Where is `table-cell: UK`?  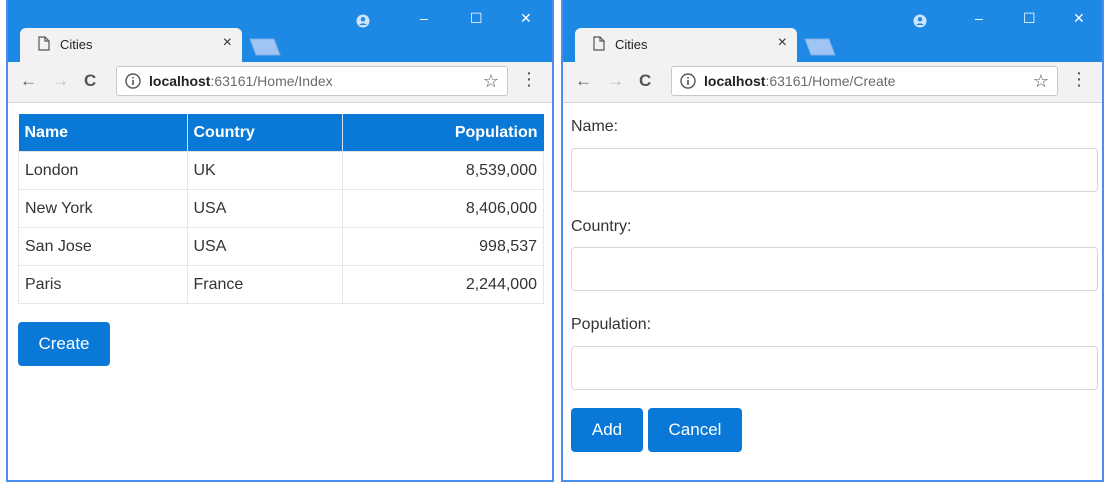 table-cell: UK is located at coordinates (264, 170).